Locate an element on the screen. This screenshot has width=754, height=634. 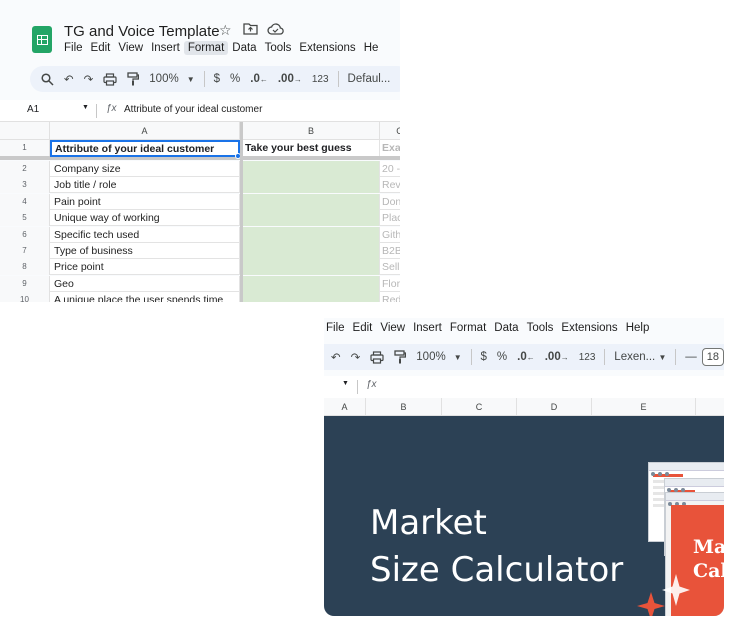
column-header-f is located at coordinates (710, 407).